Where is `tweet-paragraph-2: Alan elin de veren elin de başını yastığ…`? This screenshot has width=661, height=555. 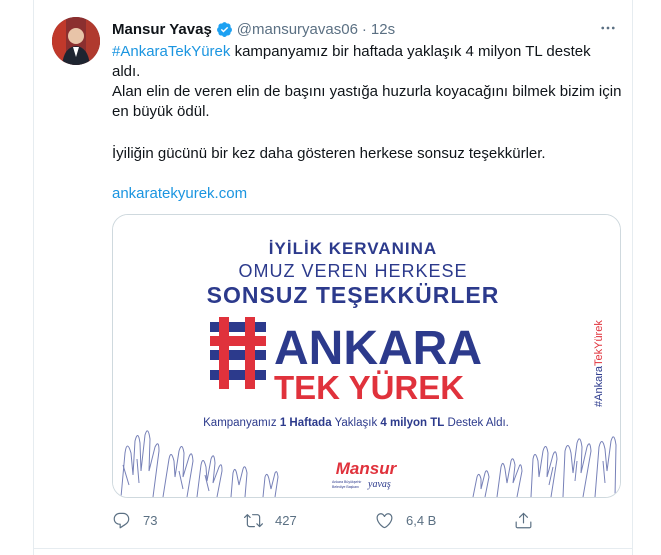 tweet-paragraph-2: Alan elin de veren elin de başını yastığ… is located at coordinates (367, 101).